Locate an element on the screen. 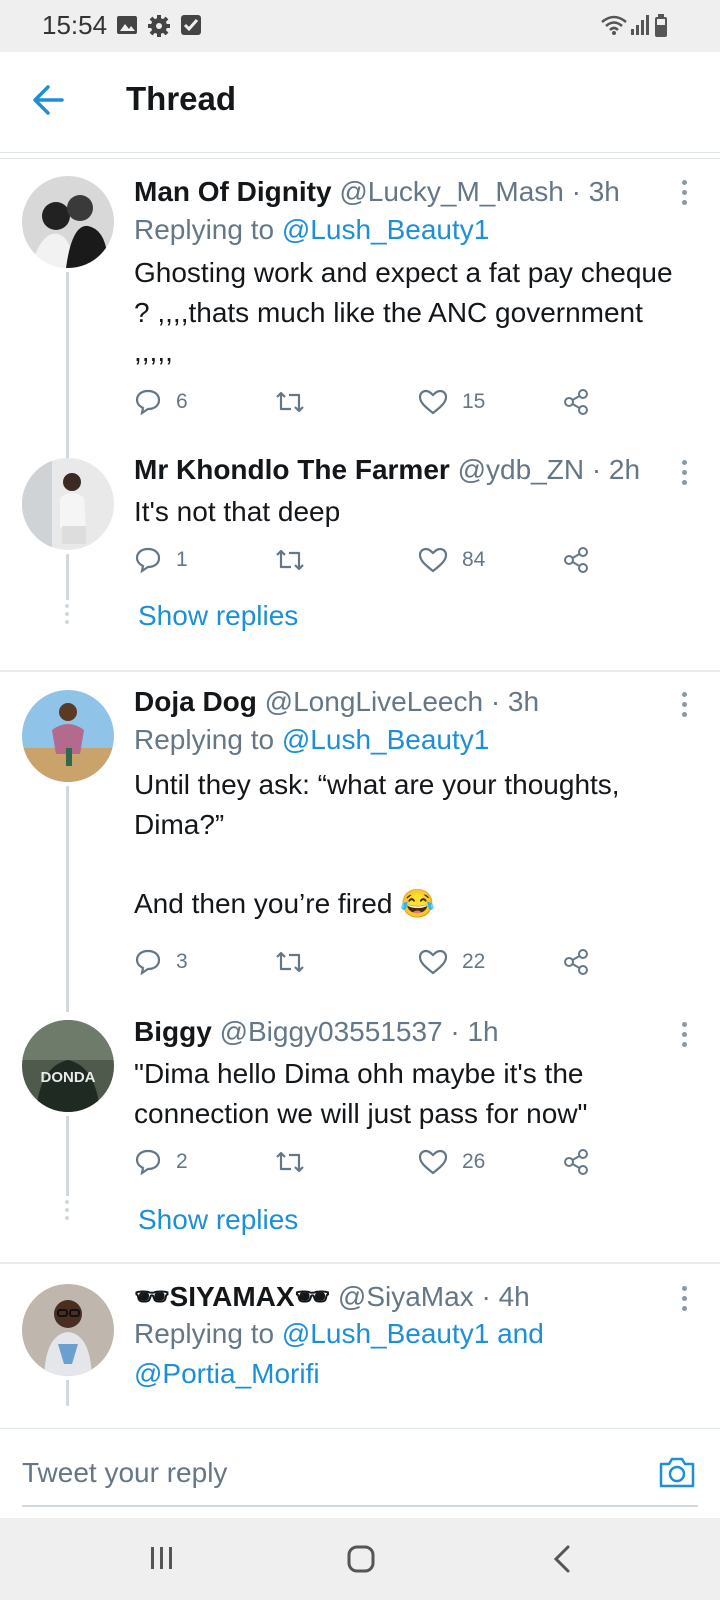 The image size is (720, 1600). tweet-actions: 1 84 is located at coordinates (374, 563).